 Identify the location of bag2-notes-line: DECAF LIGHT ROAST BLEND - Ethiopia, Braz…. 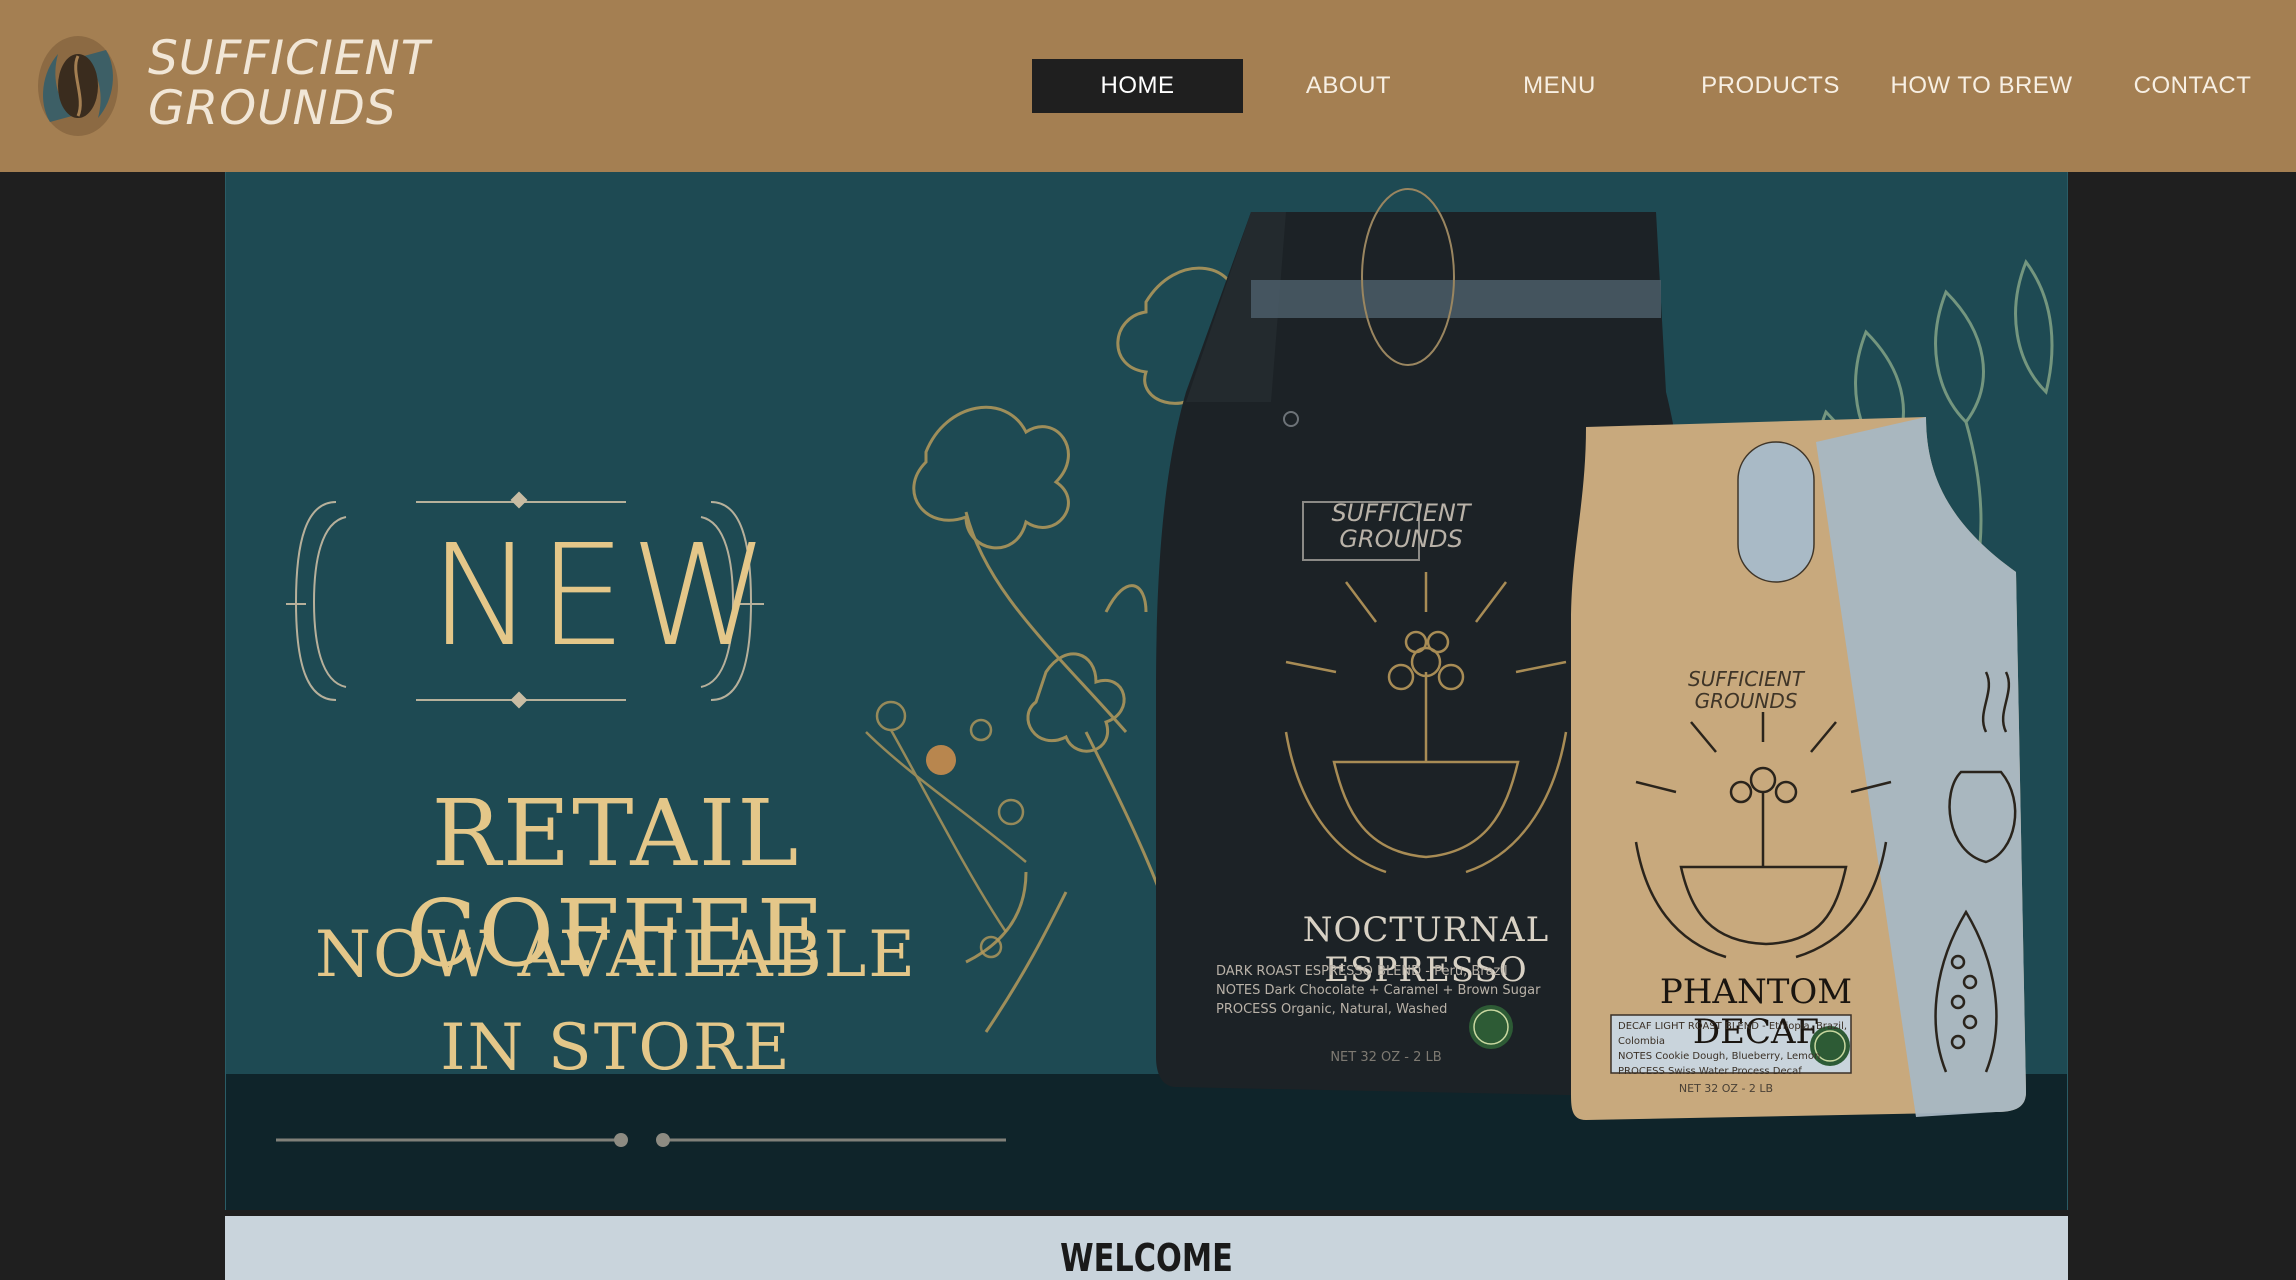
(1733, 1034).